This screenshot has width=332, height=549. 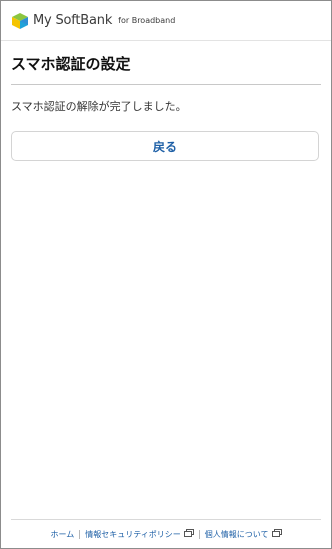 What do you see at coordinates (73, 20) in the screenshot?
I see `brand-title: My SoftBank` at bounding box center [73, 20].